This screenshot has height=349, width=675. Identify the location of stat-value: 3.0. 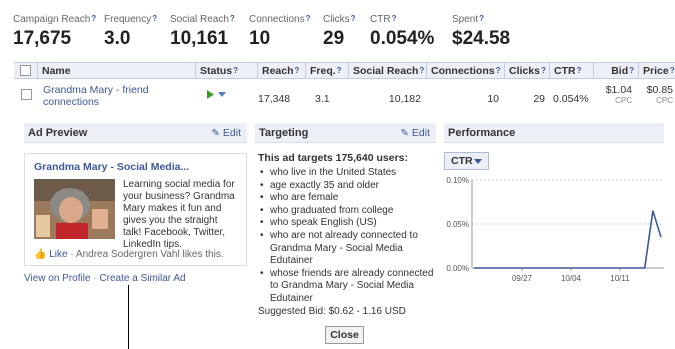
(117, 38).